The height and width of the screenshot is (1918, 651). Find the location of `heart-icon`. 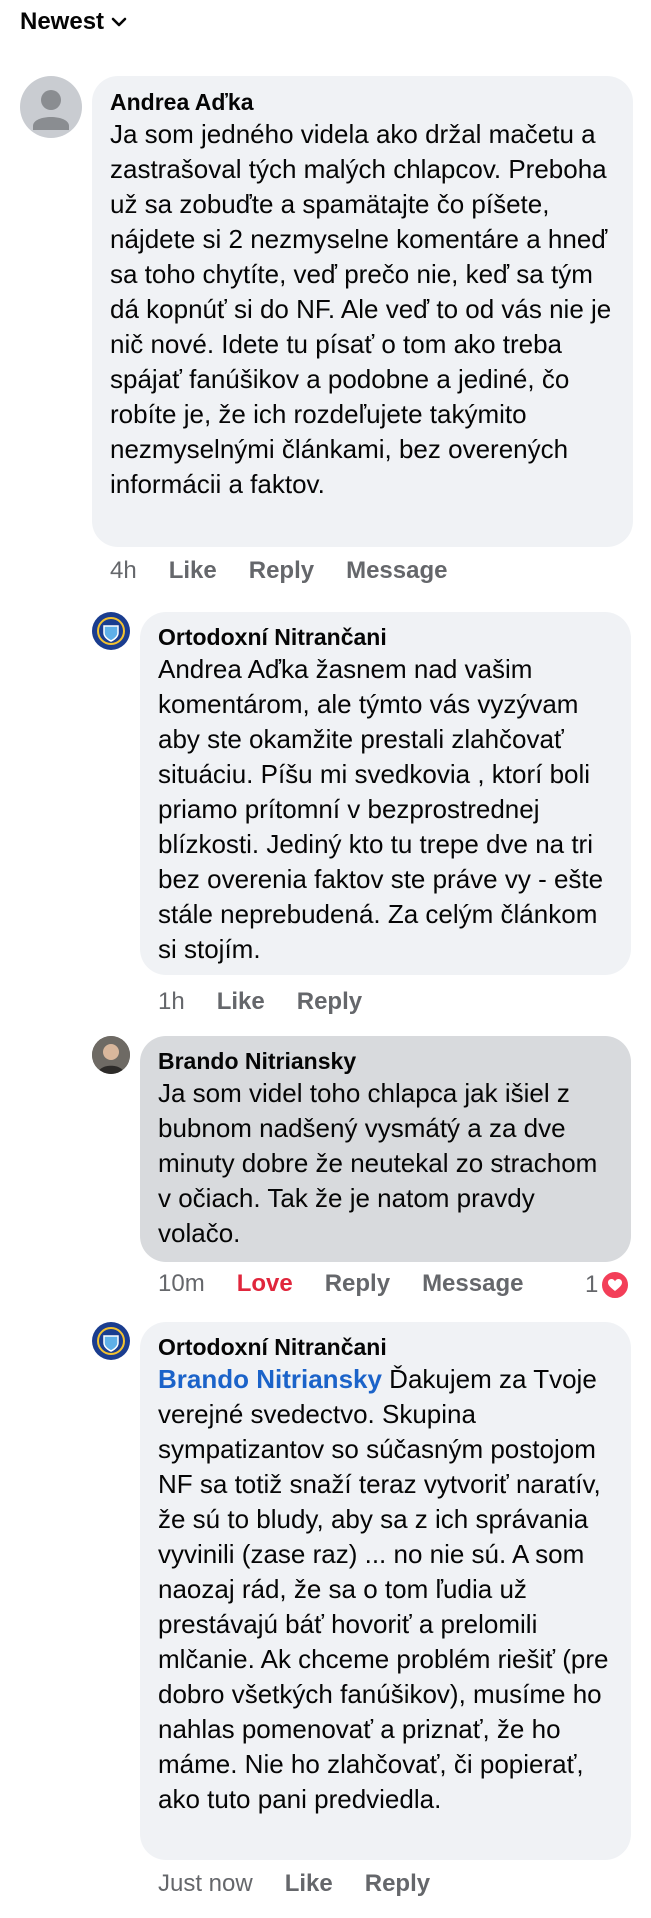

heart-icon is located at coordinates (615, 1285).